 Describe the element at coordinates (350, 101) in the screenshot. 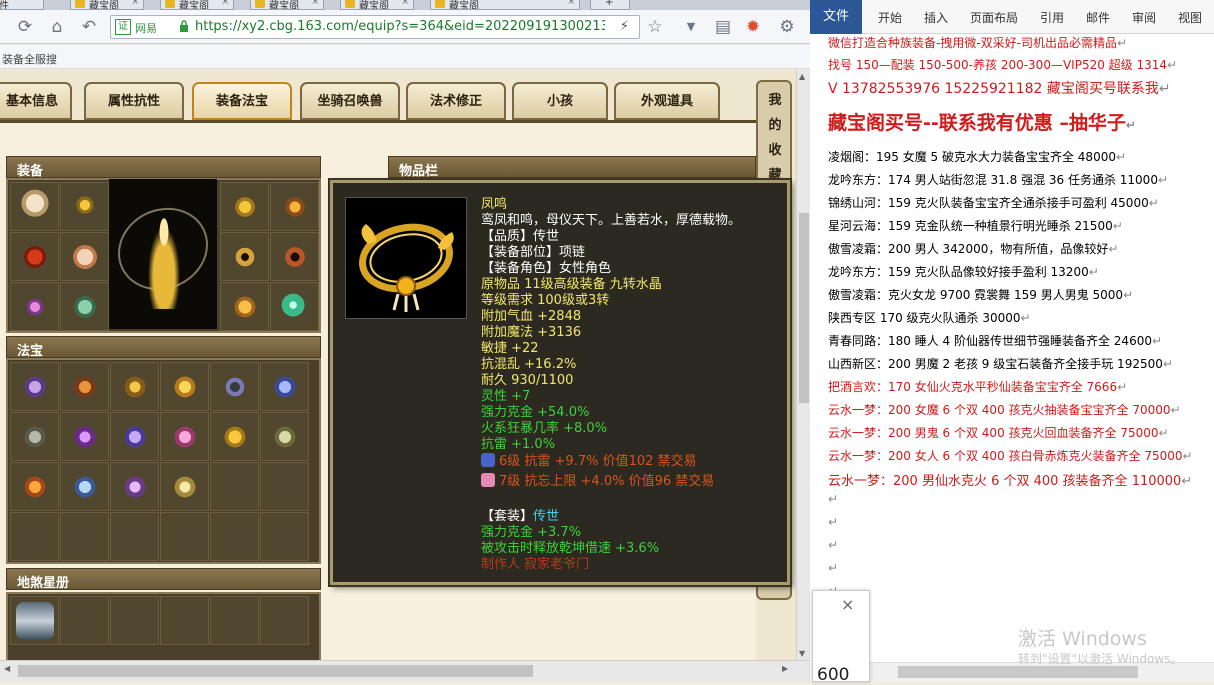

I see `tab-mounts-pets: 坐骑召唤兽` at that location.